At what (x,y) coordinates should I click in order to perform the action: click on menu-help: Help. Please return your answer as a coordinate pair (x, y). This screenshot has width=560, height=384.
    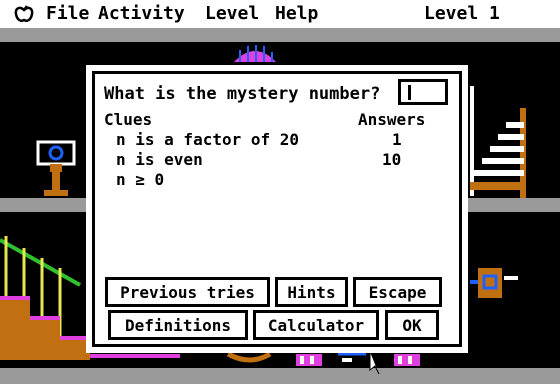
    Looking at the image, I should click on (296, 14).